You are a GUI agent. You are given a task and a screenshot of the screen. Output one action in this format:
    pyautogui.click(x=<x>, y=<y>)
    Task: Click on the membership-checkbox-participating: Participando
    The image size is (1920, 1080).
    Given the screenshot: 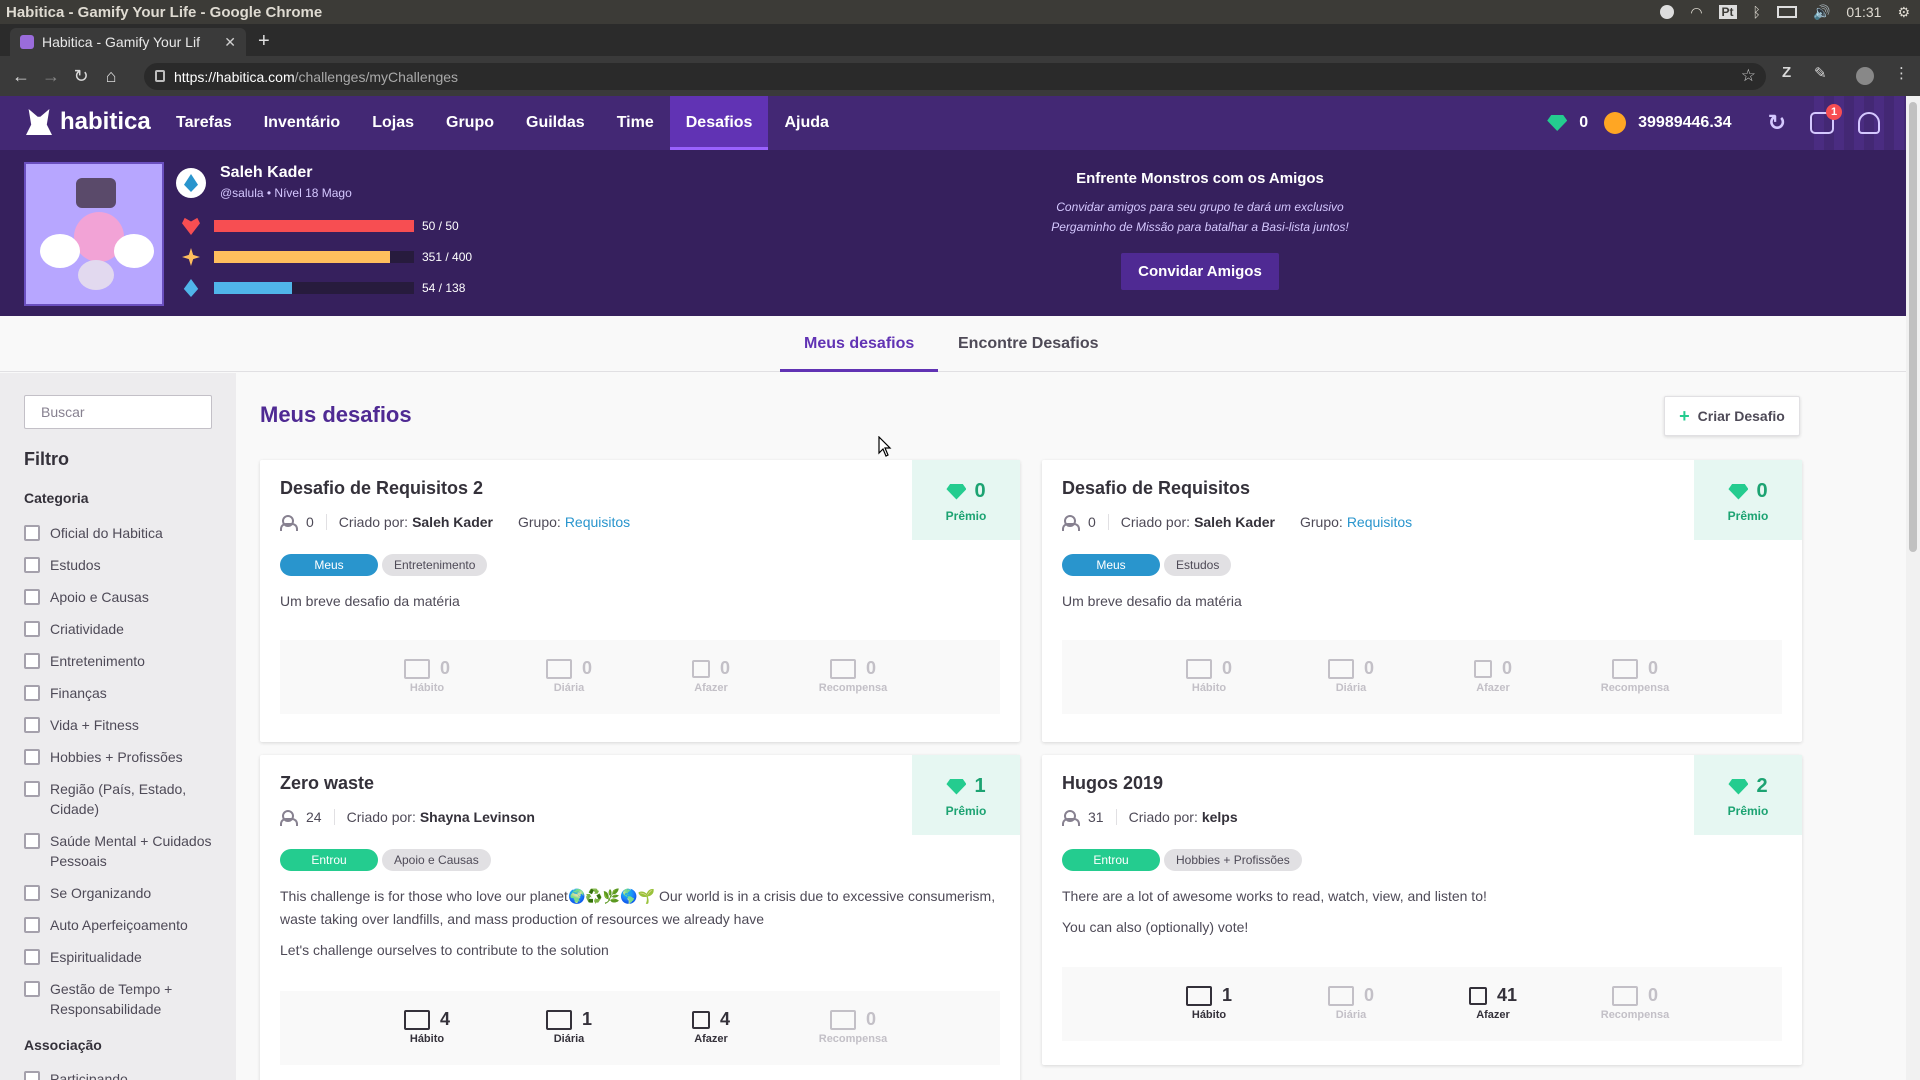 What is the action you would take?
    pyautogui.click(x=124, y=1074)
    